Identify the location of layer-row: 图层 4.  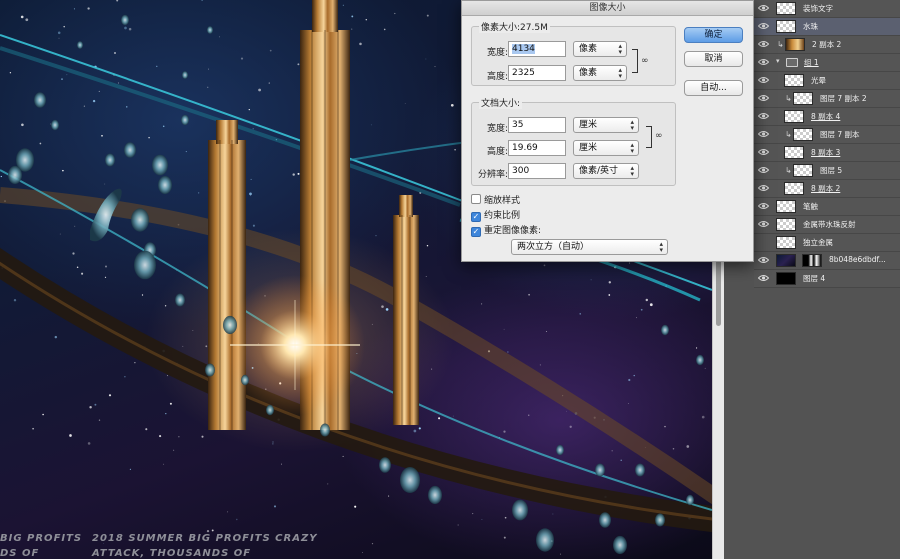
(827, 279).